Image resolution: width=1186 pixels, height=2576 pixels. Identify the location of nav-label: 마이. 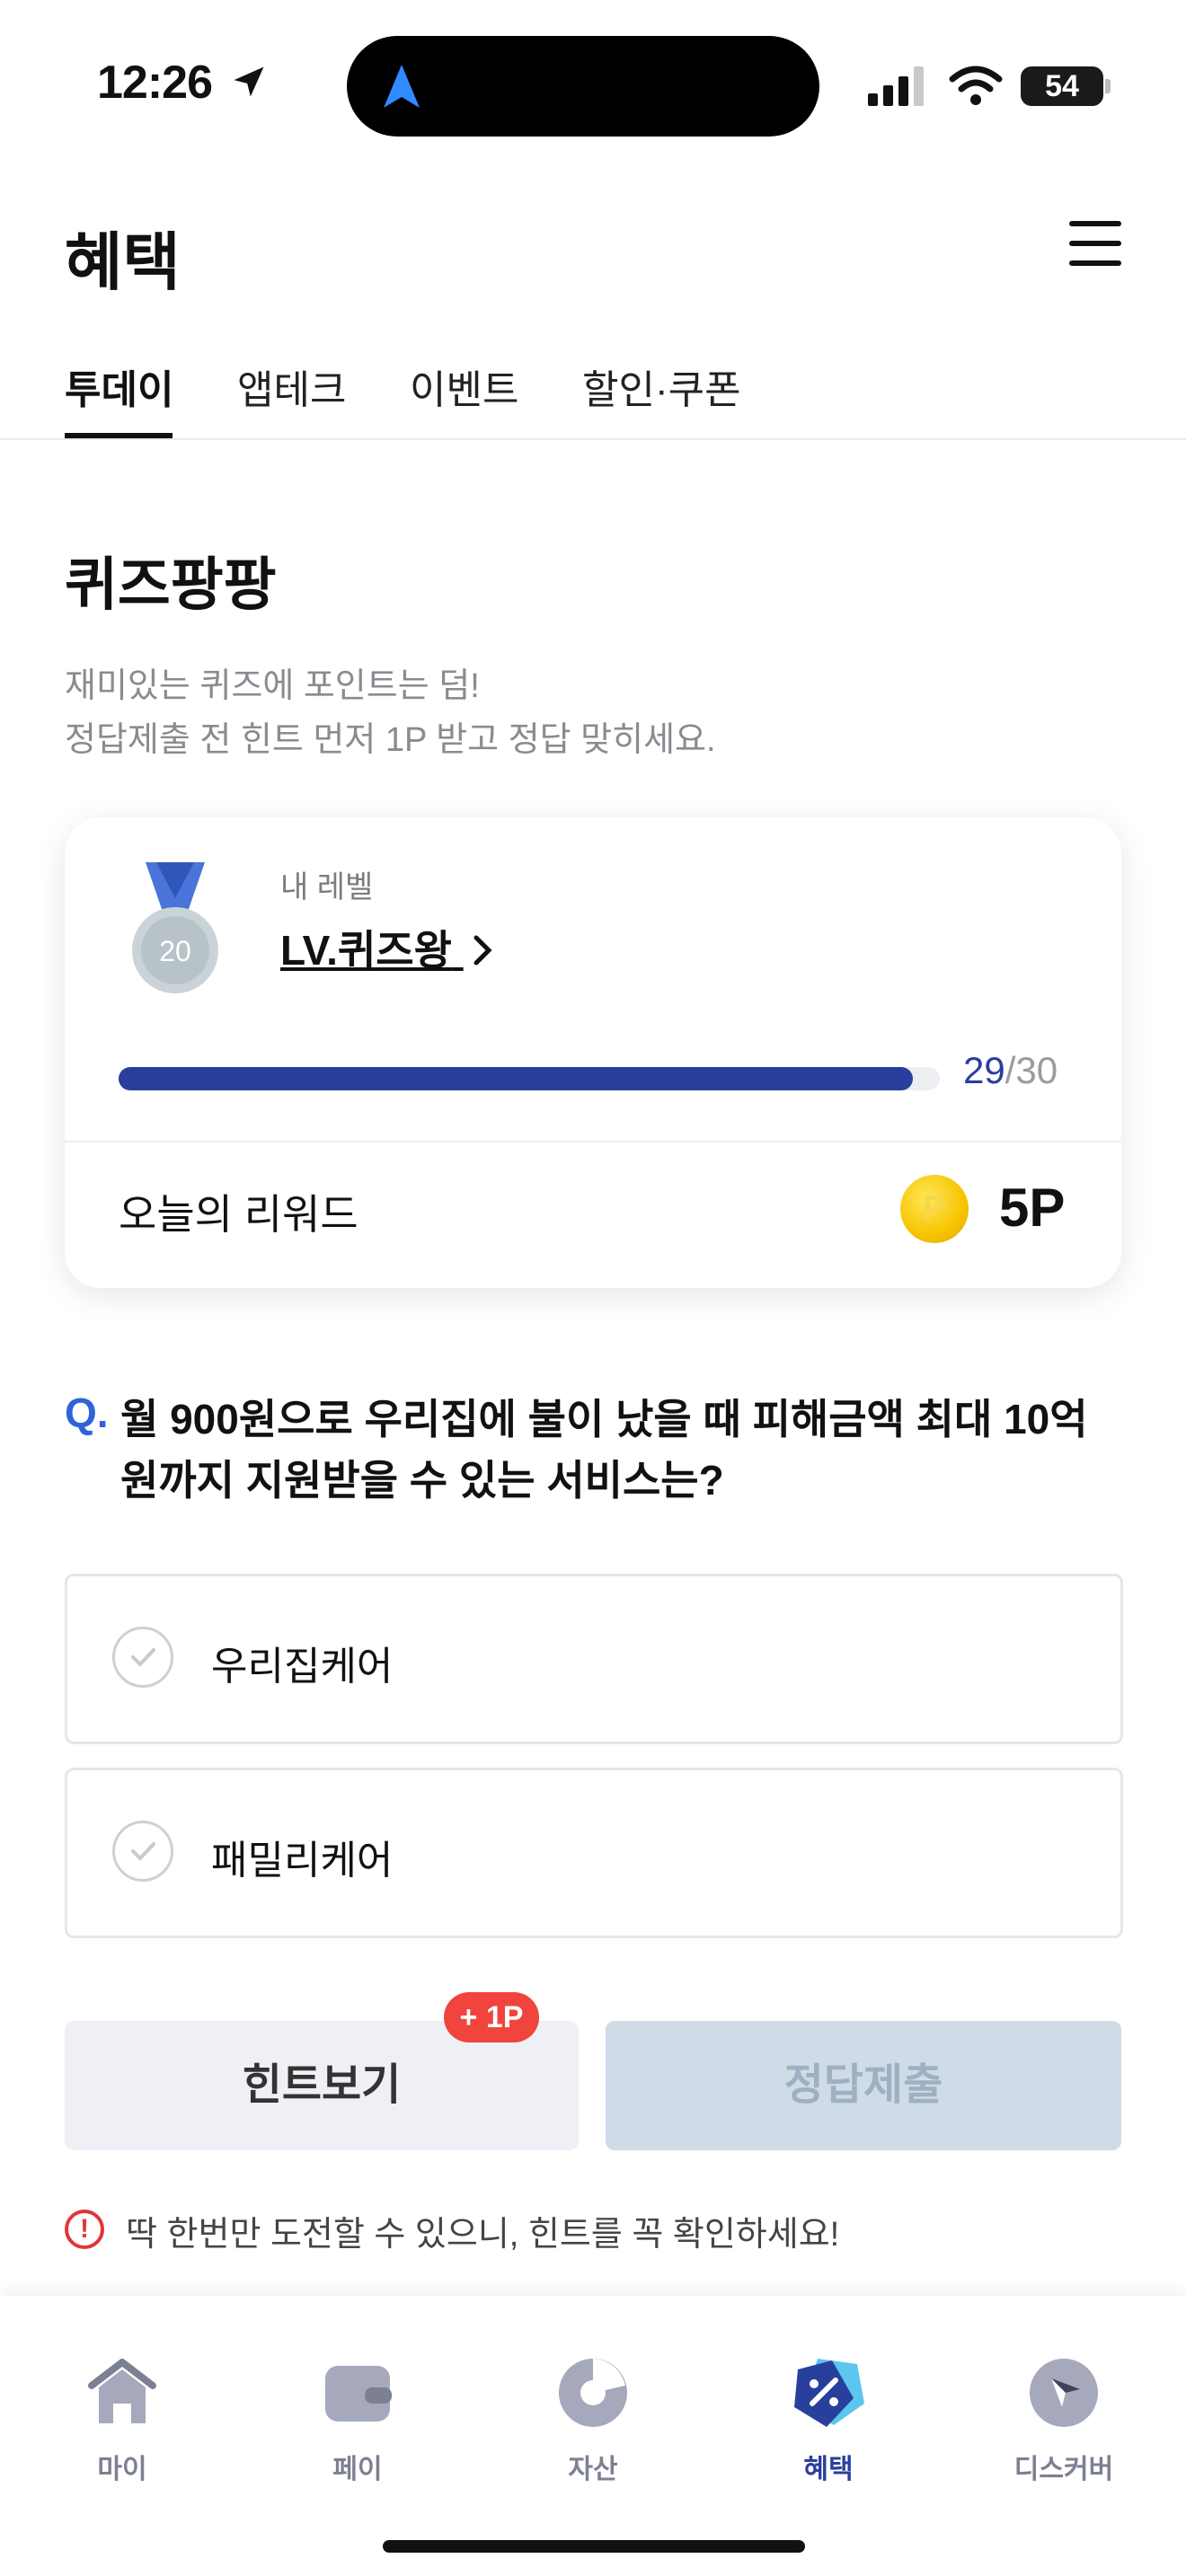
(122, 2469).